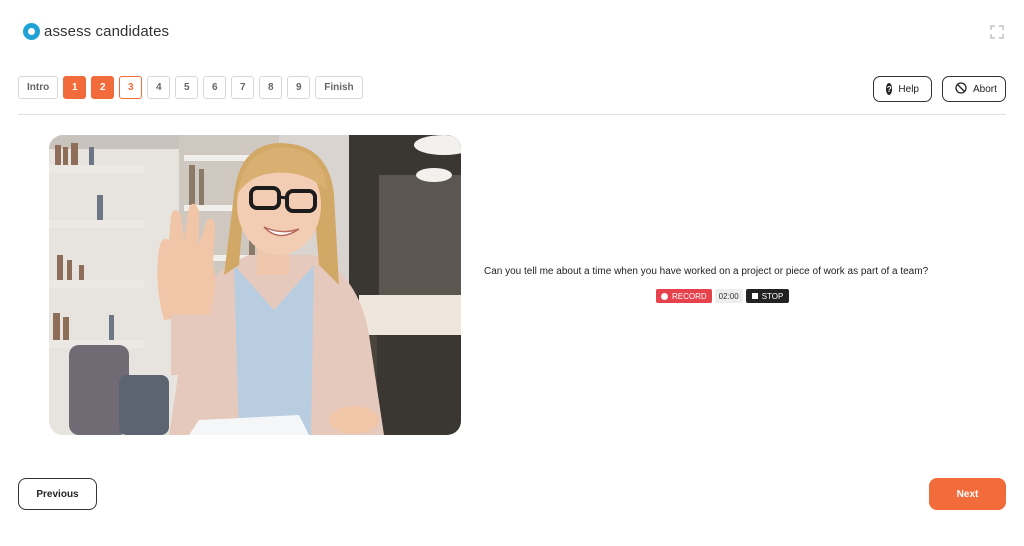 This screenshot has width=1024, height=546. Describe the element at coordinates (689, 296) in the screenshot. I see `record-label: RECORD` at that location.